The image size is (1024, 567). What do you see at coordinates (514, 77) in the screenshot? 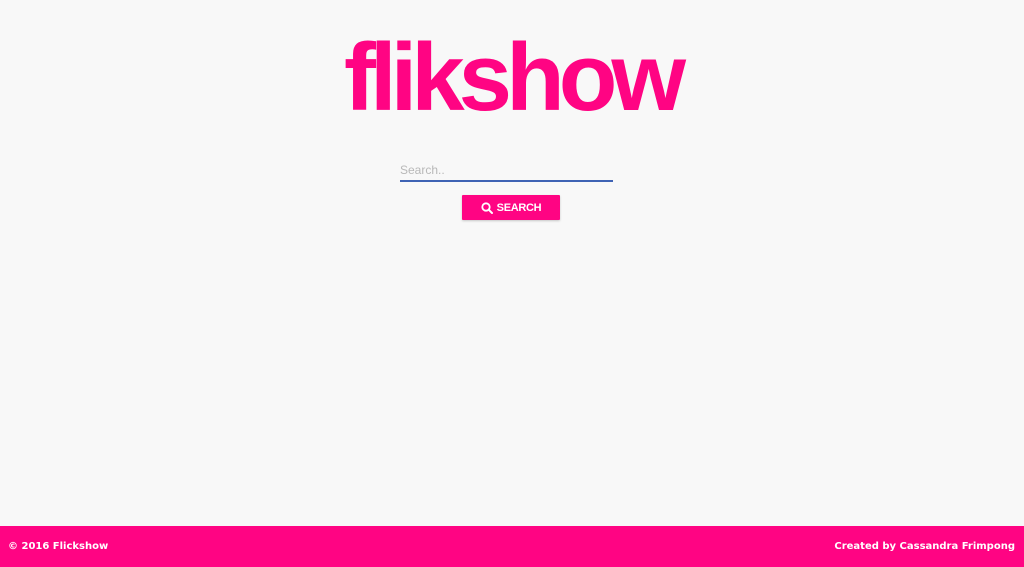
I see `site-logo: flikshow` at bounding box center [514, 77].